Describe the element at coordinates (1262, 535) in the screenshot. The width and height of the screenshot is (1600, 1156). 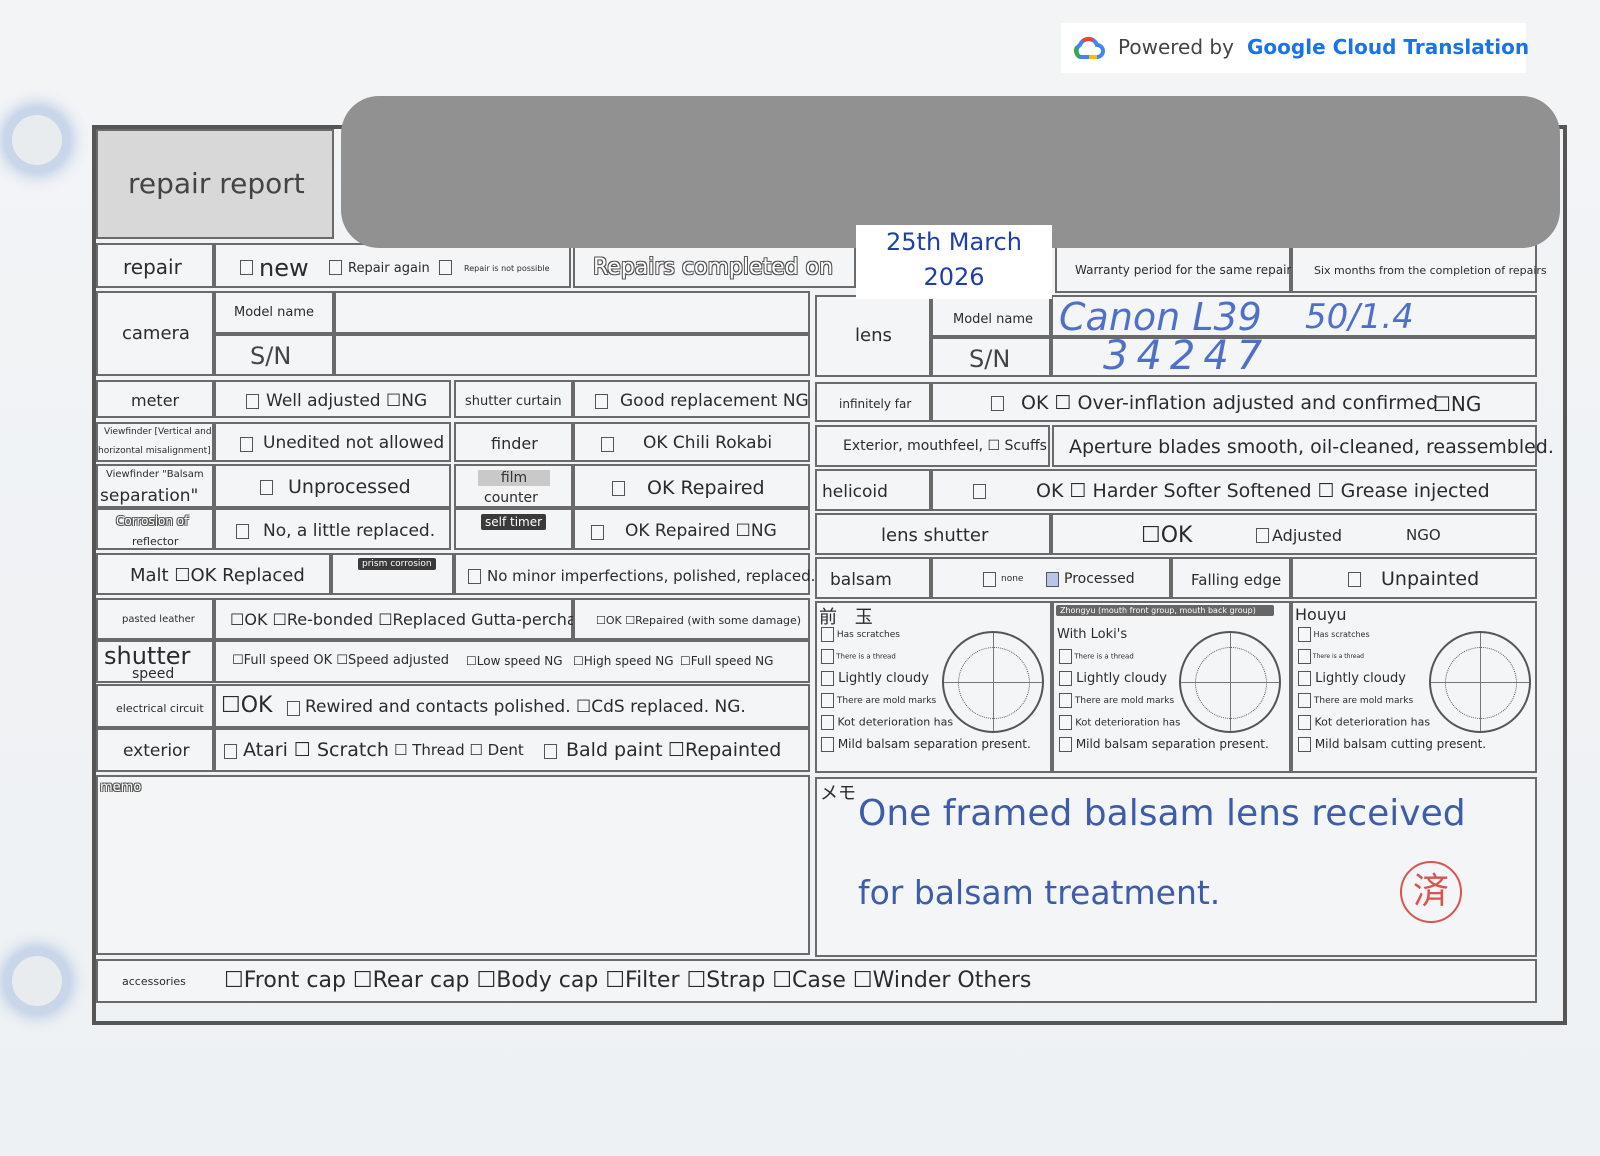
I see `lens-shutter-adjusted-checkbox` at that location.